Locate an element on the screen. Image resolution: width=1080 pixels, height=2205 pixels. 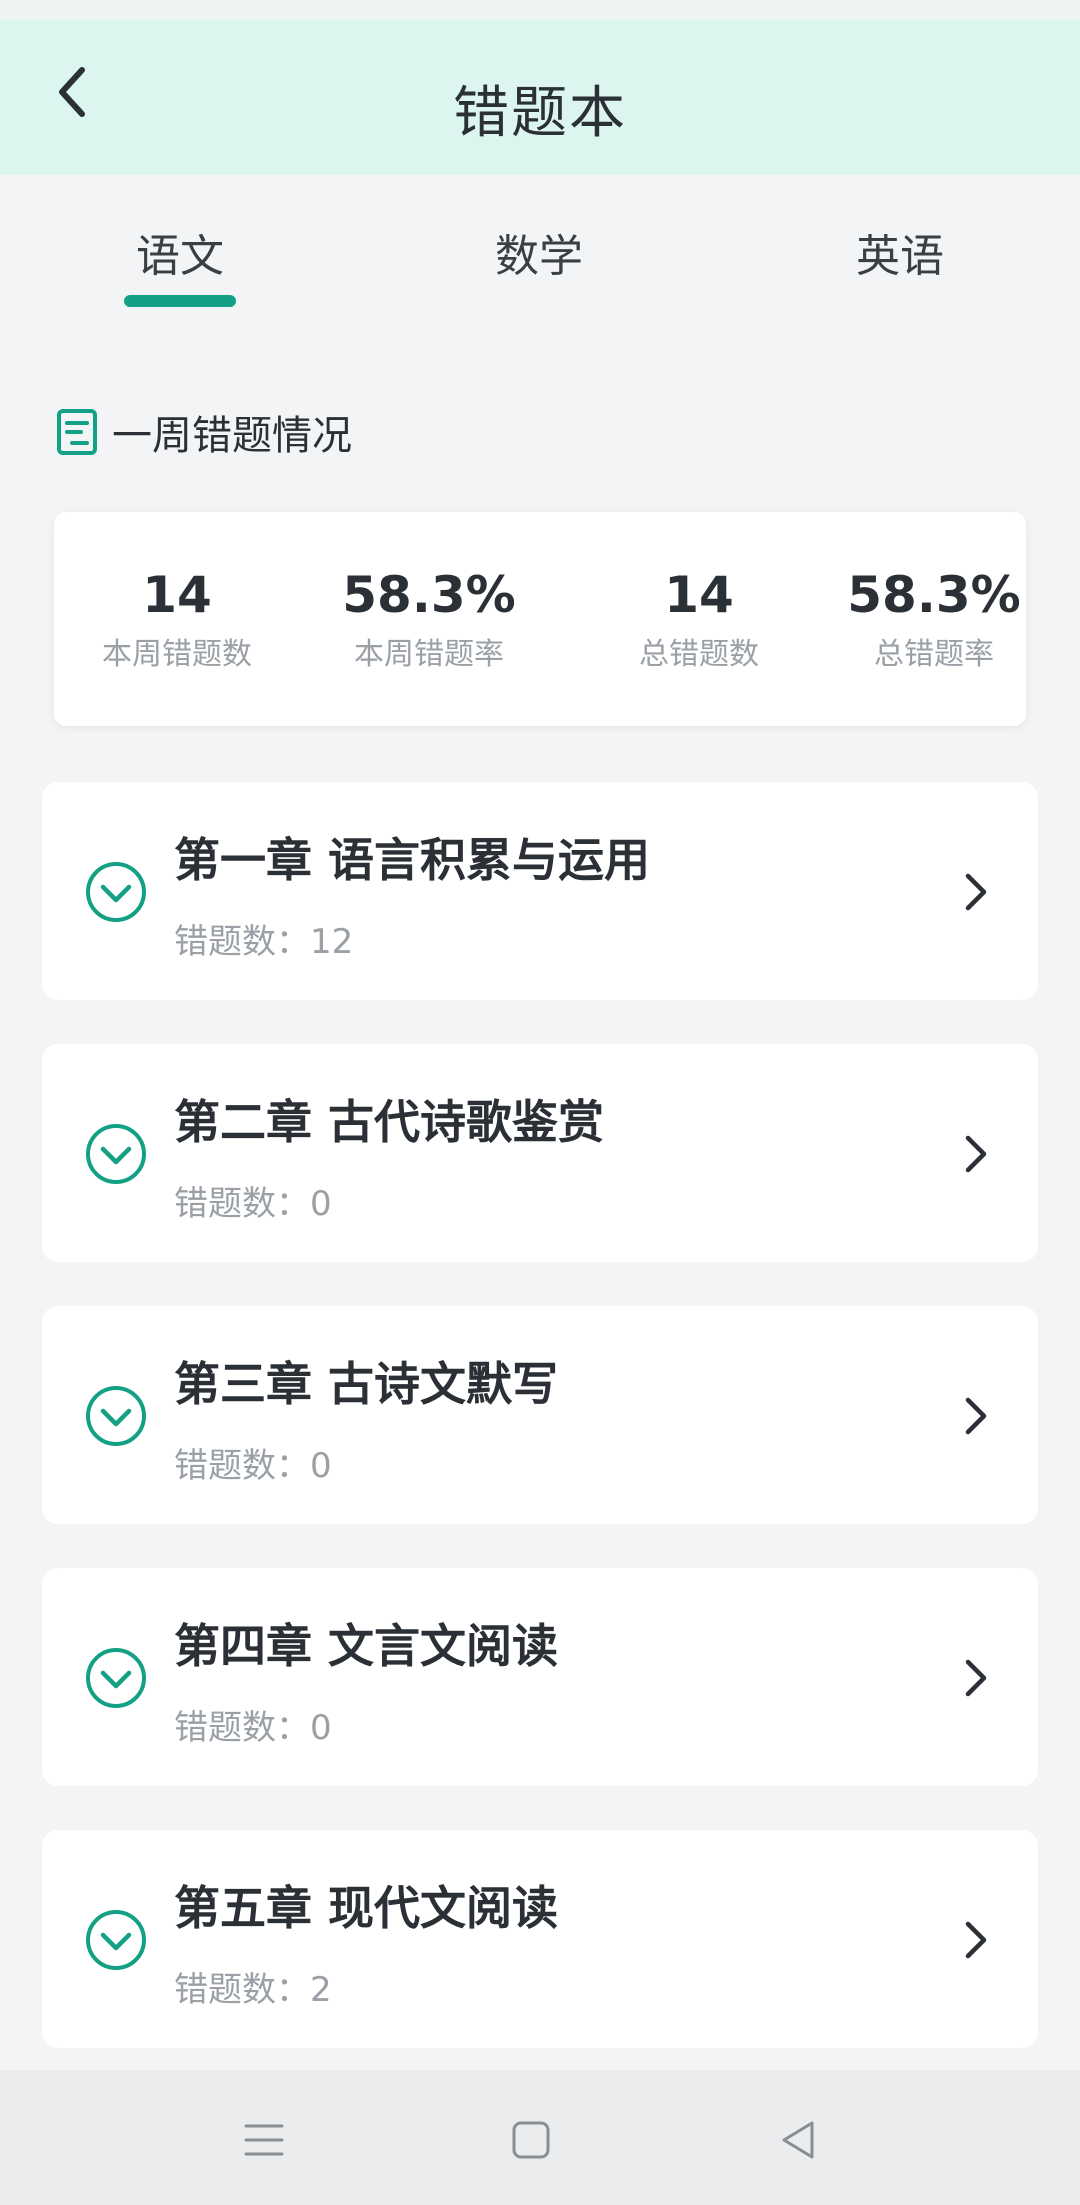
tab-english: 英语 is located at coordinates (900, 252).